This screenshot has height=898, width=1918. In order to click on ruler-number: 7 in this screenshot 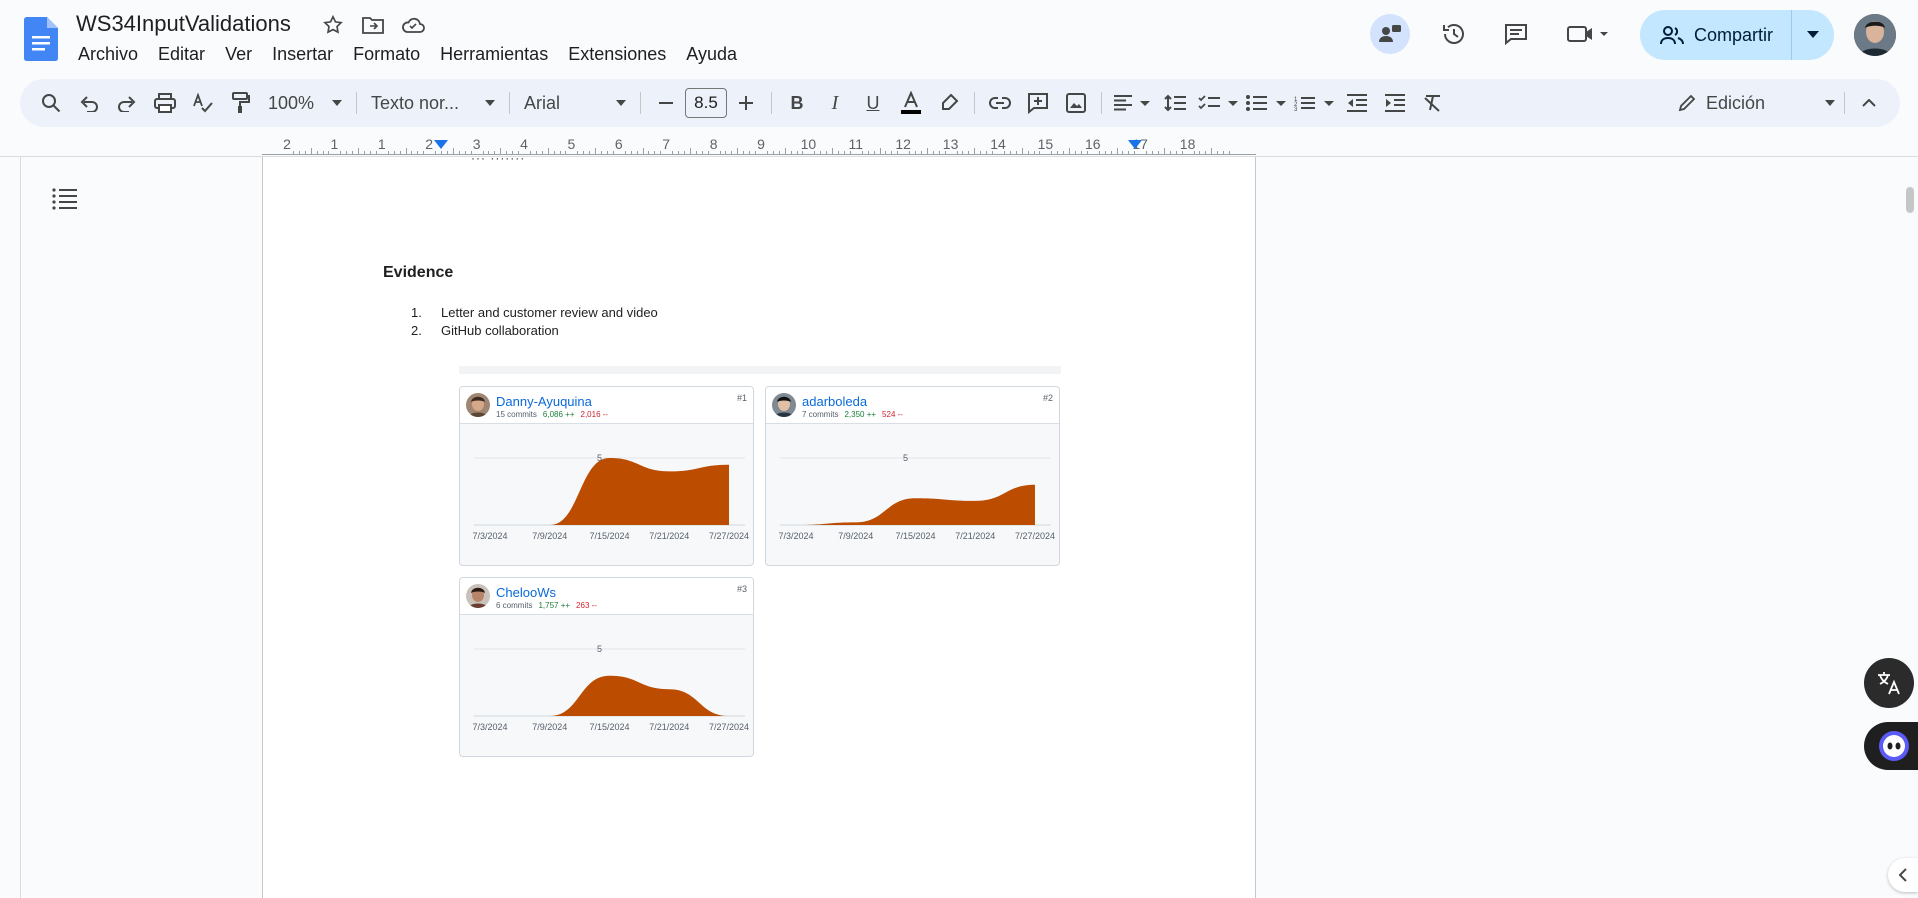, I will do `click(666, 144)`.